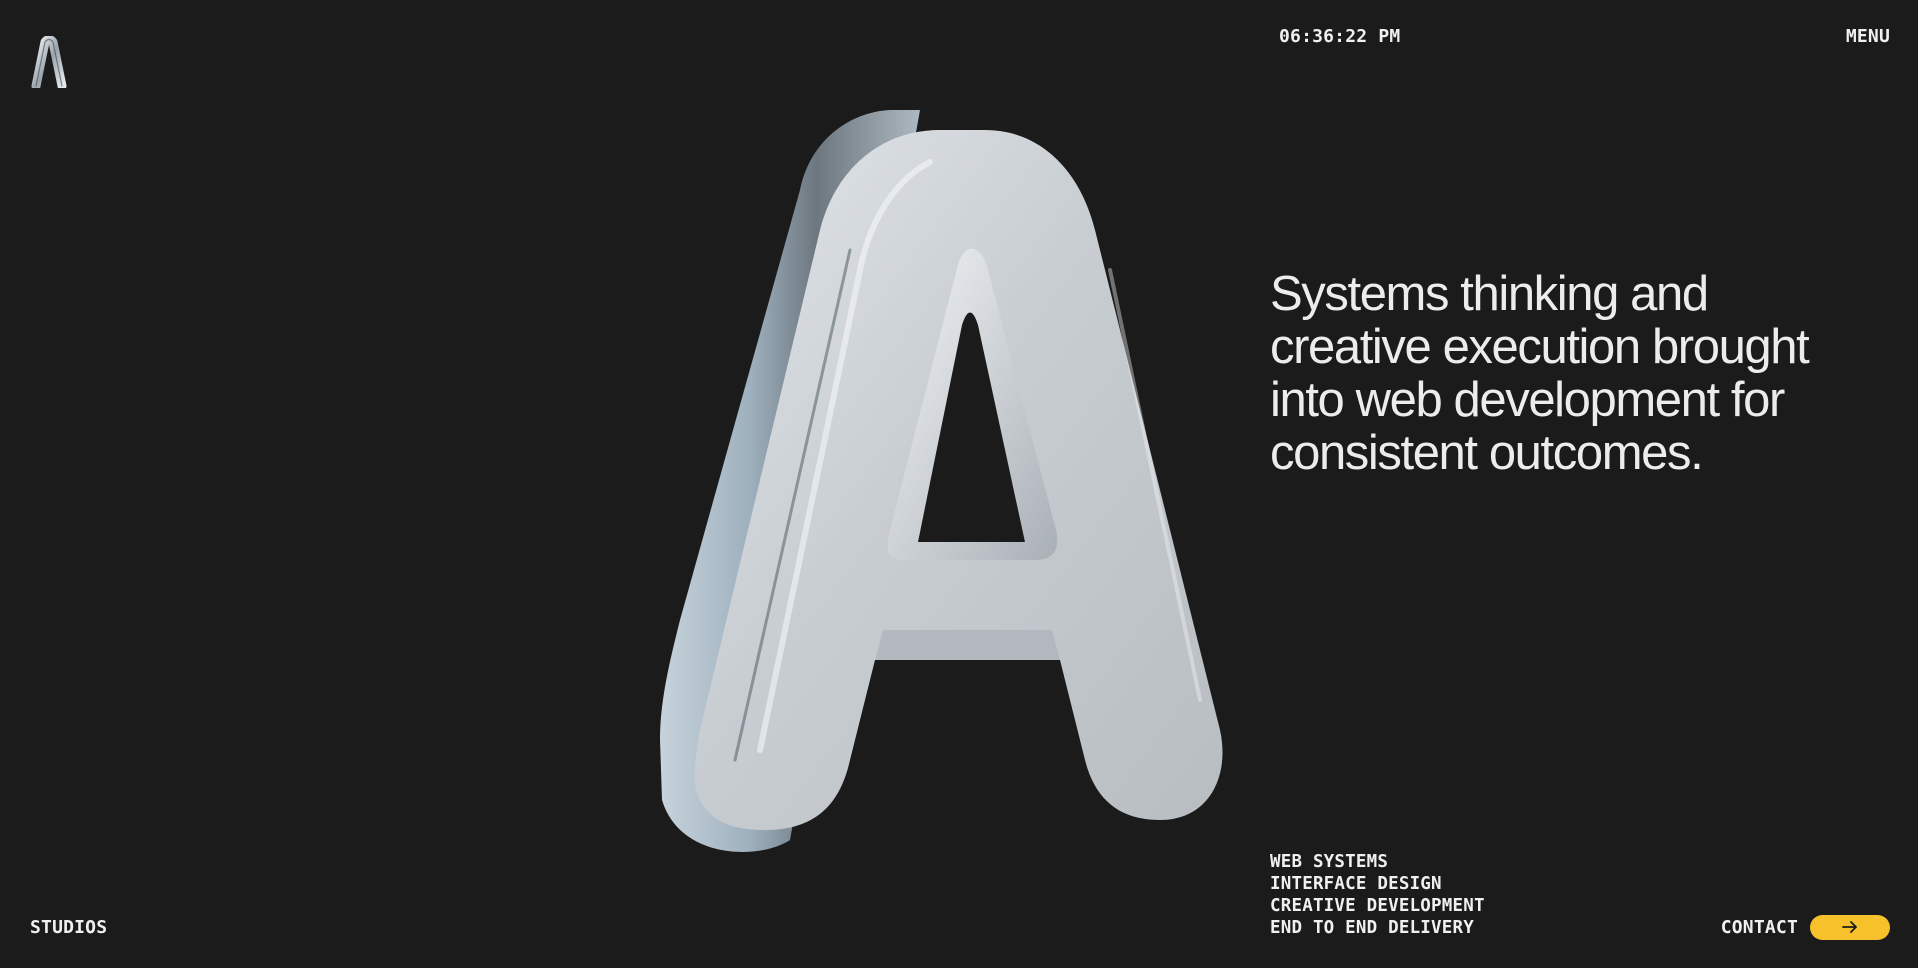  What do you see at coordinates (1372, 928) in the screenshot?
I see `service-item-end-to-end-delivery: END TO END DELIVERY` at bounding box center [1372, 928].